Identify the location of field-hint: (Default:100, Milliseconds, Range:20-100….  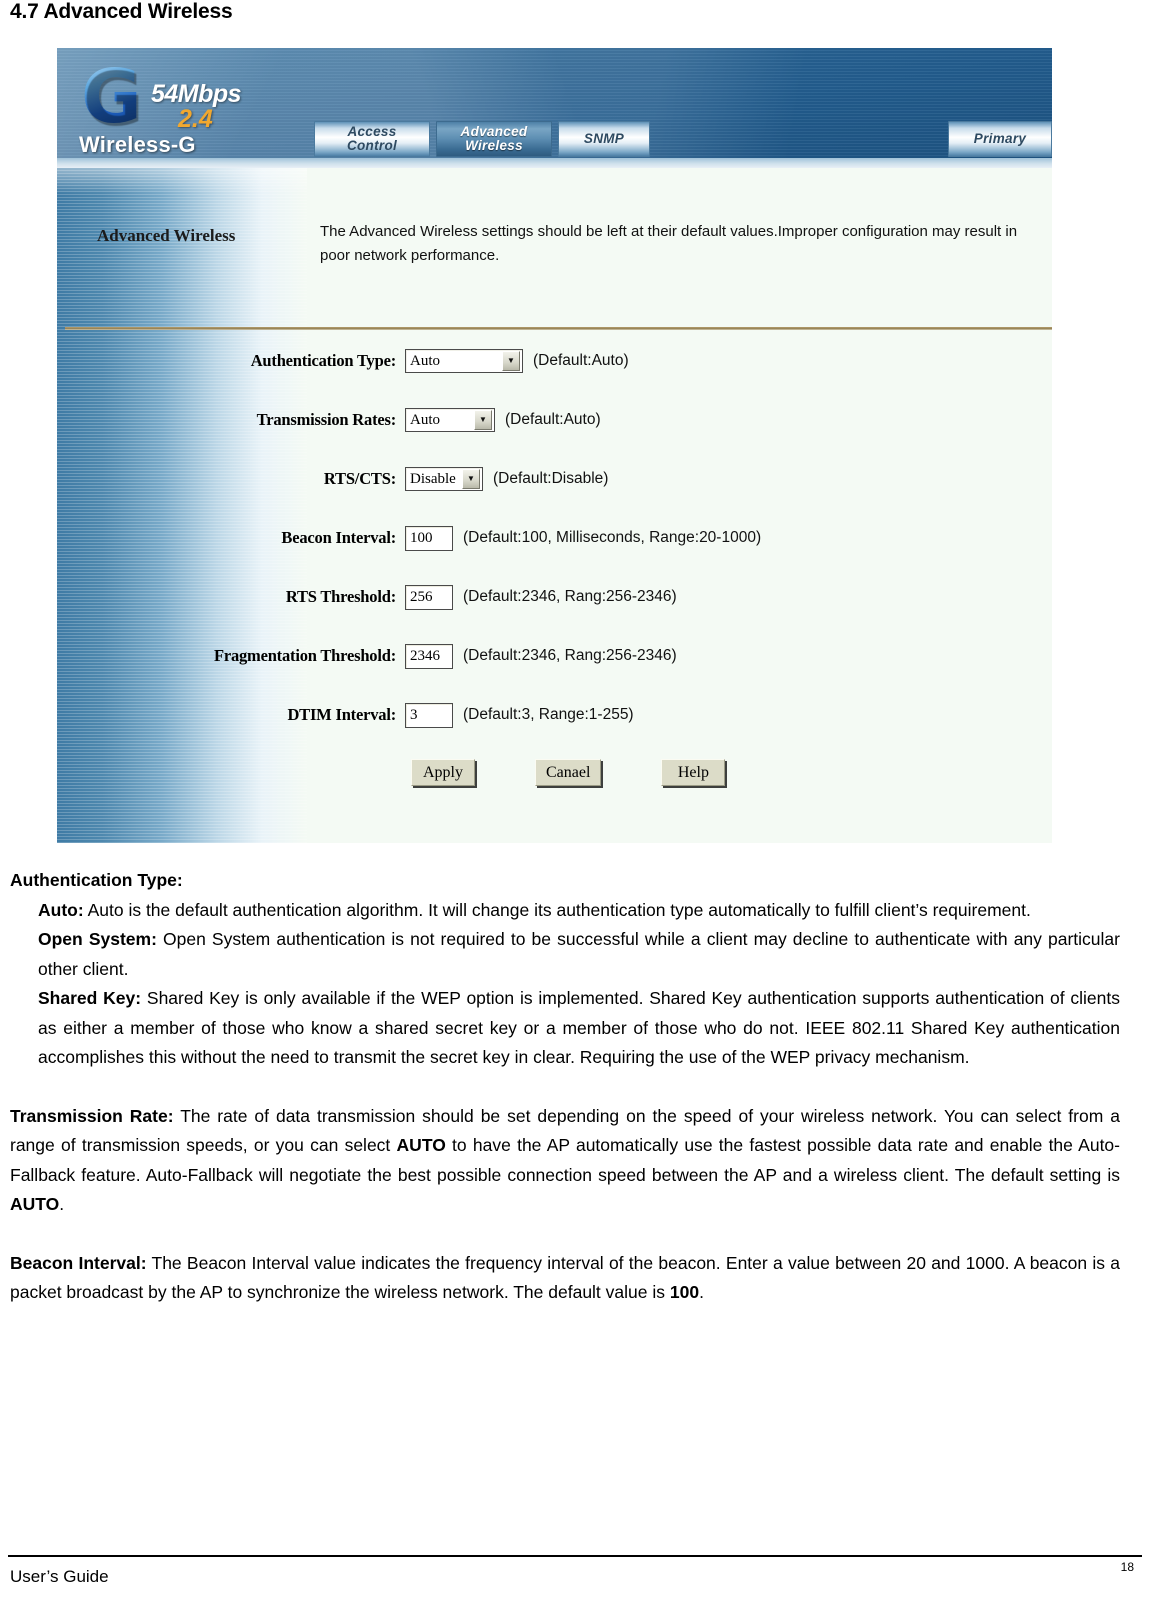
(612, 537).